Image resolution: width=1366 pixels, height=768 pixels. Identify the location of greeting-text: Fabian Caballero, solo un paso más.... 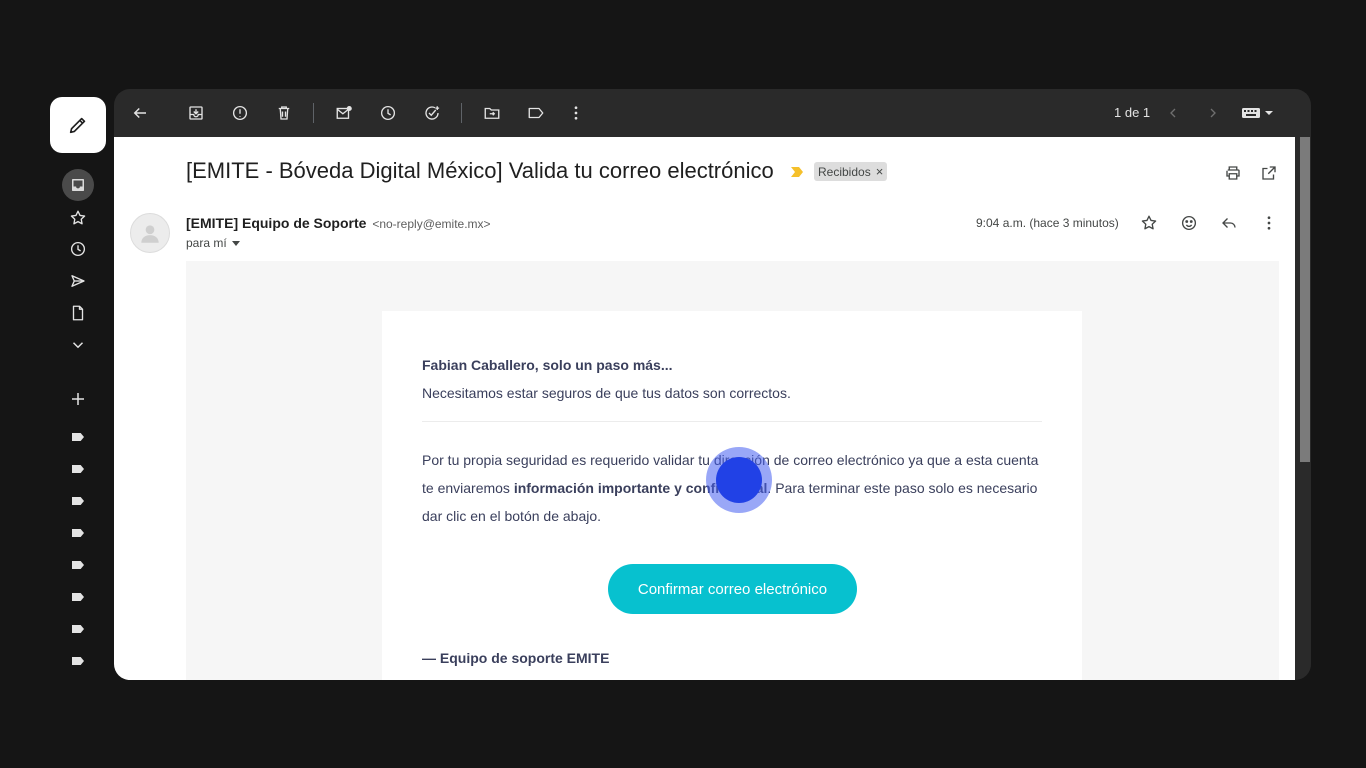
(547, 365).